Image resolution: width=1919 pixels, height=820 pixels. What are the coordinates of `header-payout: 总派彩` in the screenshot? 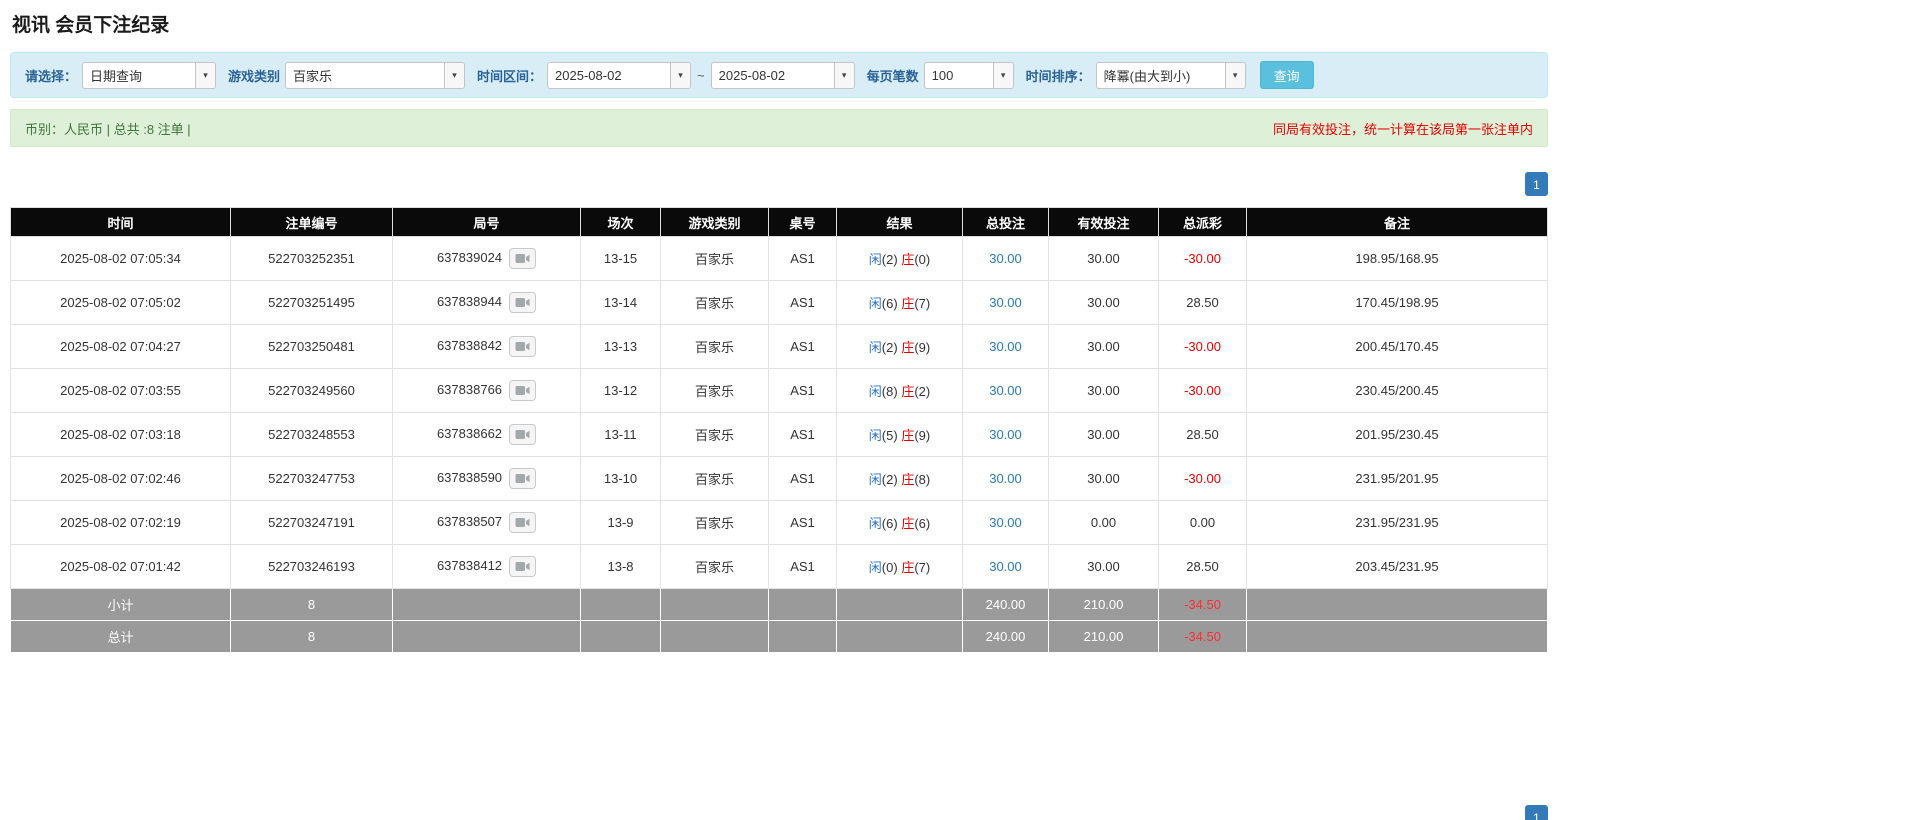 It's located at (1202, 222).